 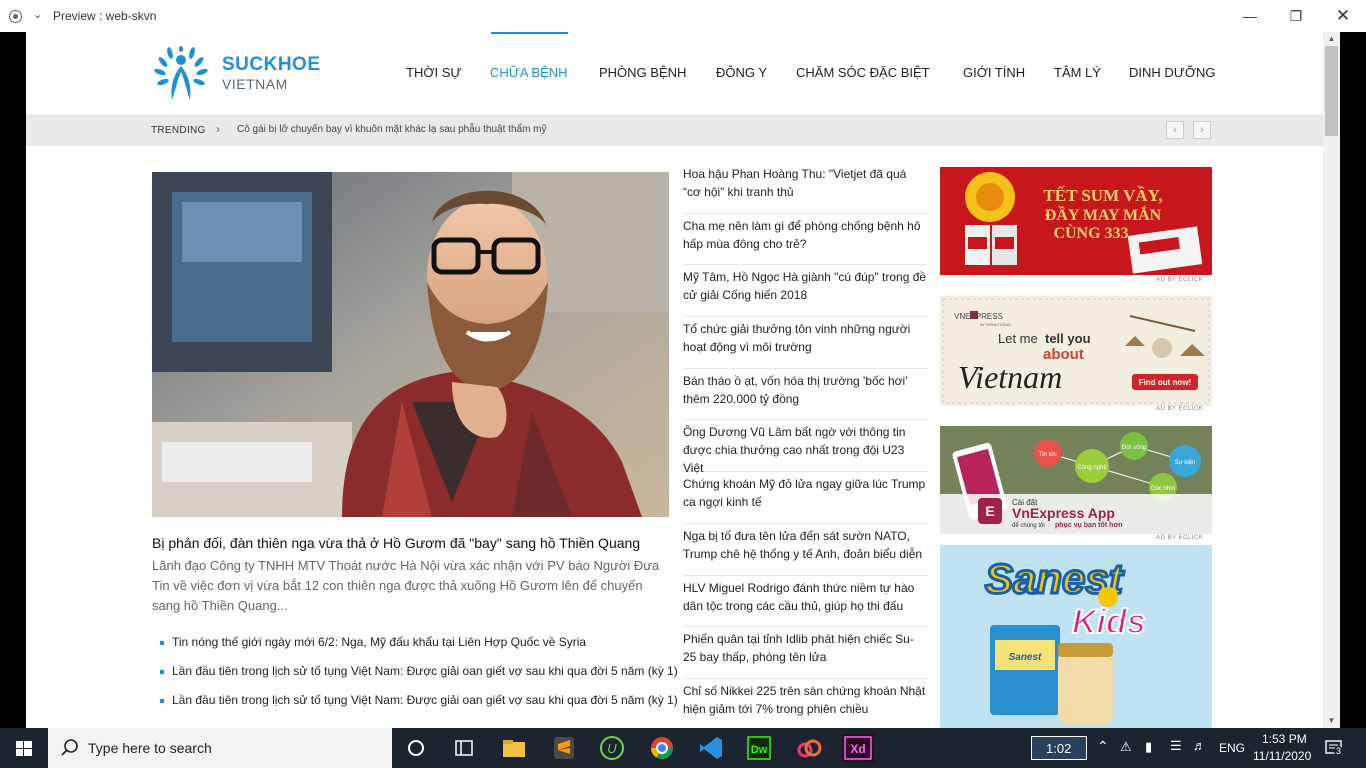 What do you see at coordinates (1250, 16) in the screenshot?
I see `minimize-button: —` at bounding box center [1250, 16].